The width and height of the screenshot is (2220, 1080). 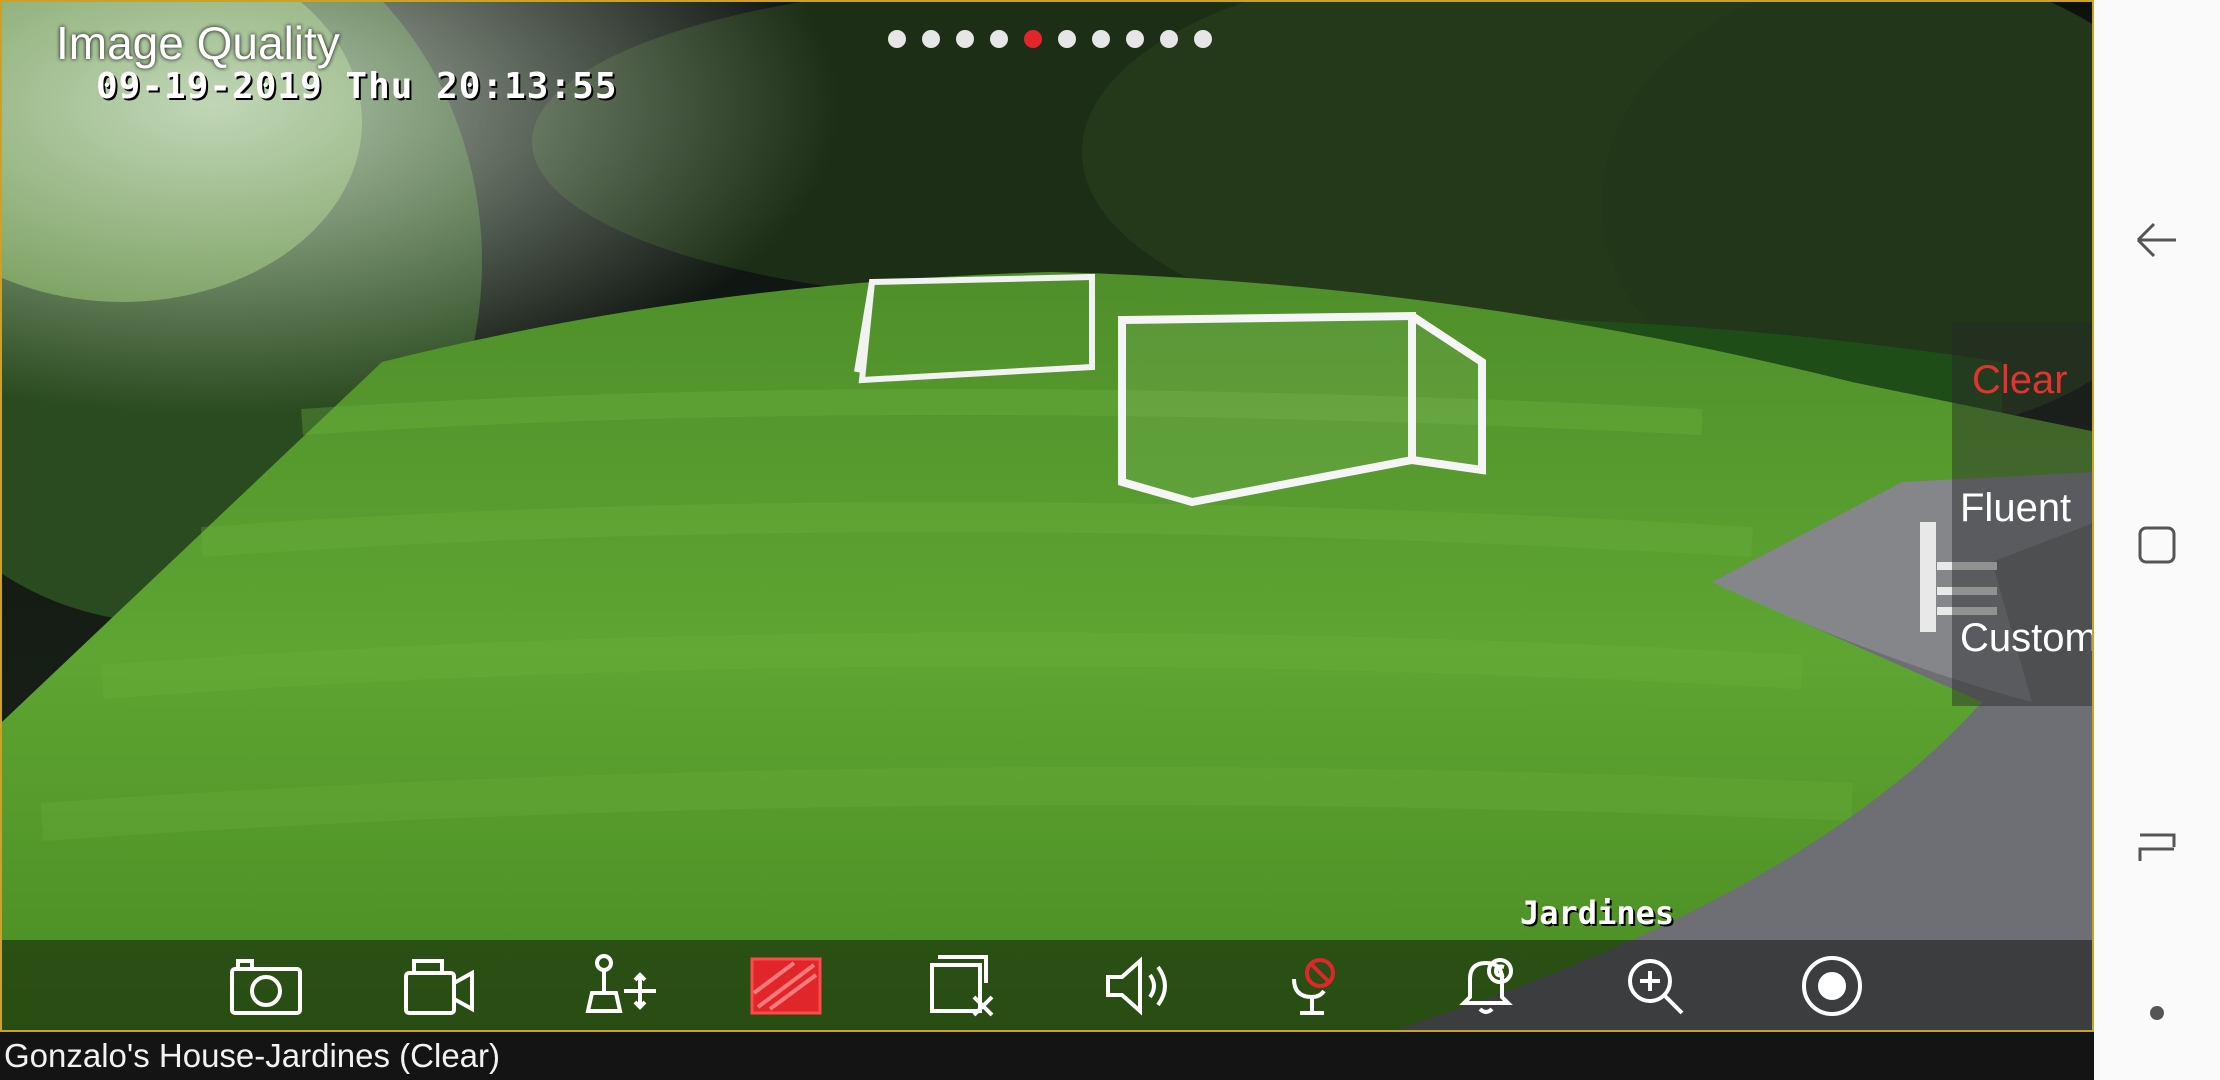 I want to click on image-quality-button, so click(x=786, y=986).